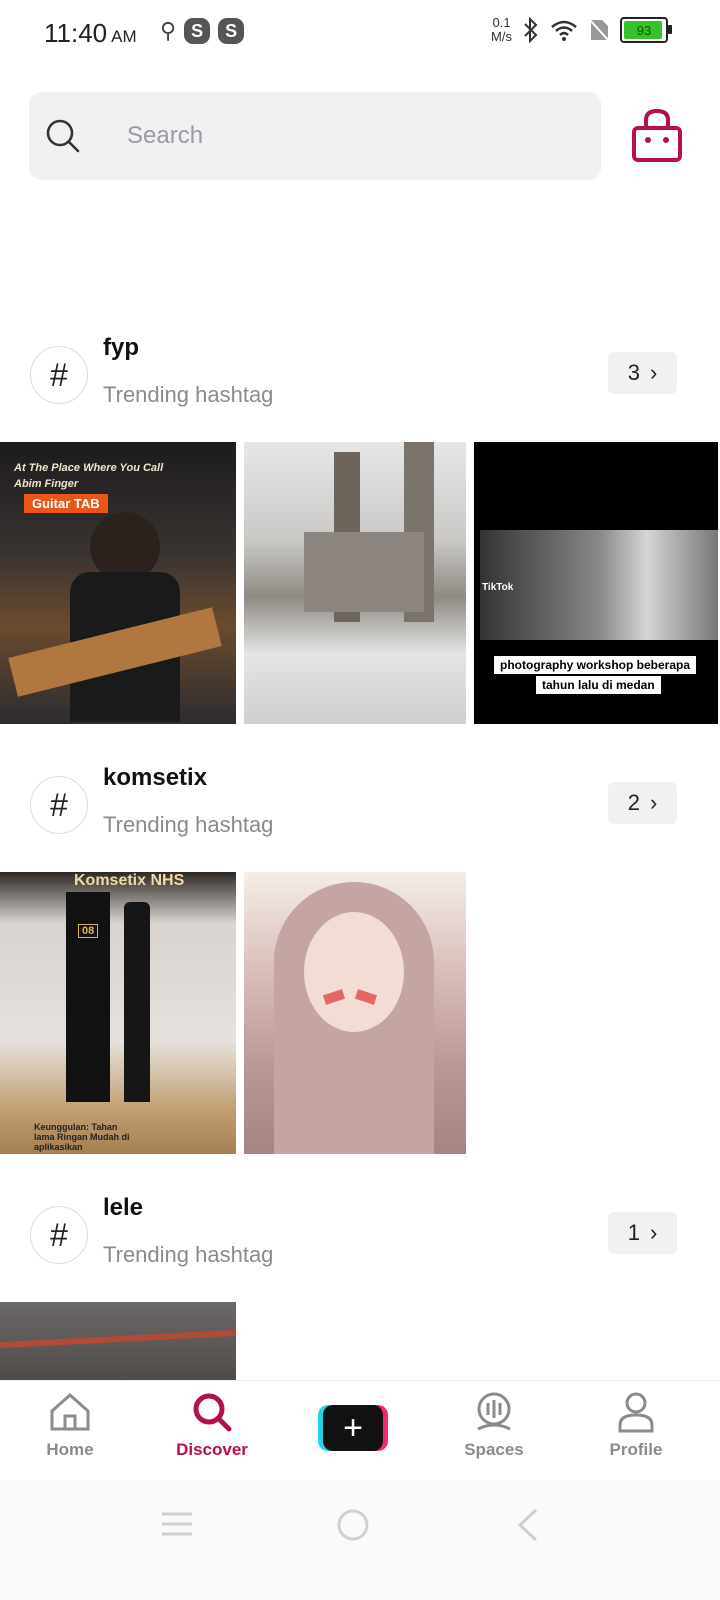  I want to click on tab-discover: Discover, so click(212, 1425).